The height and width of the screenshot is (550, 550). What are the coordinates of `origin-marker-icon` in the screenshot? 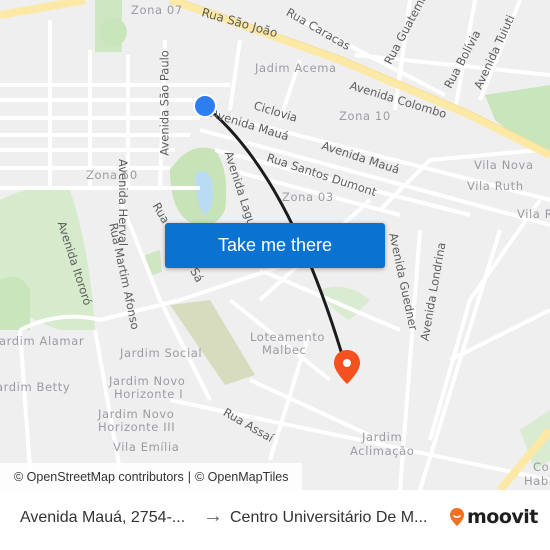 It's located at (205, 106).